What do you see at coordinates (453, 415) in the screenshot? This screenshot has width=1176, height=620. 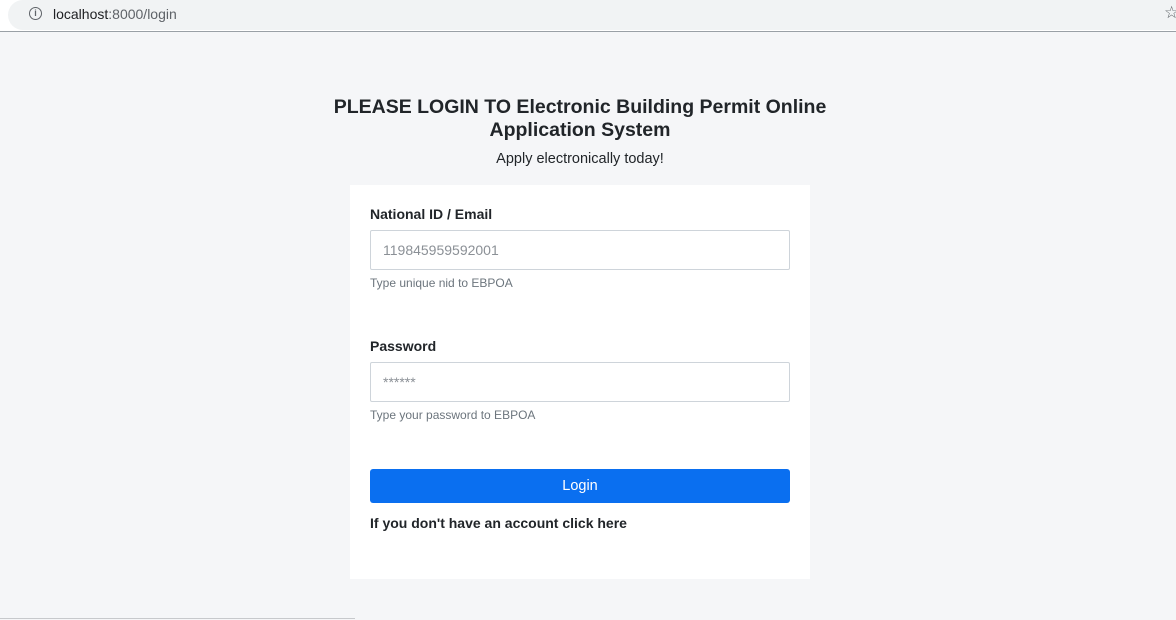 I see `password-help-text: Type your password to EBPOA` at bounding box center [453, 415].